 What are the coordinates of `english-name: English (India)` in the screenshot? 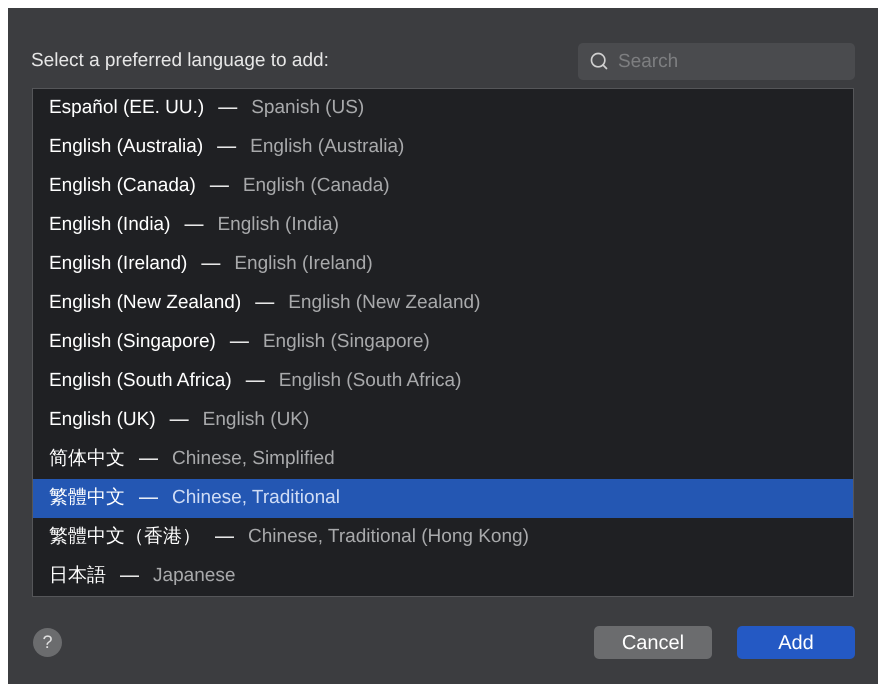 It's located at (278, 225).